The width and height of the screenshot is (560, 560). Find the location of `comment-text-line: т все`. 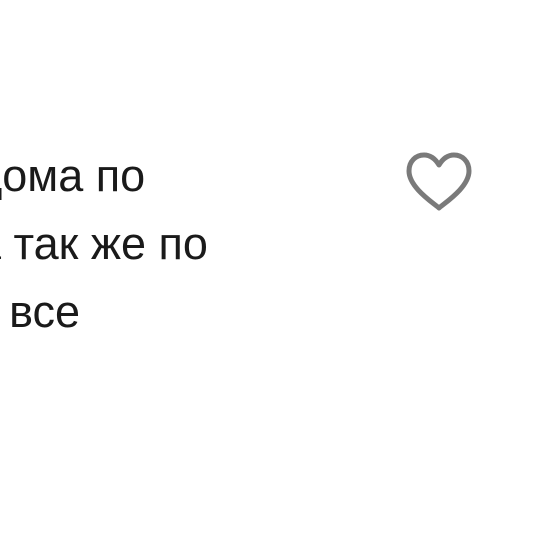

comment-text-line: т все is located at coordinates (40, 311).